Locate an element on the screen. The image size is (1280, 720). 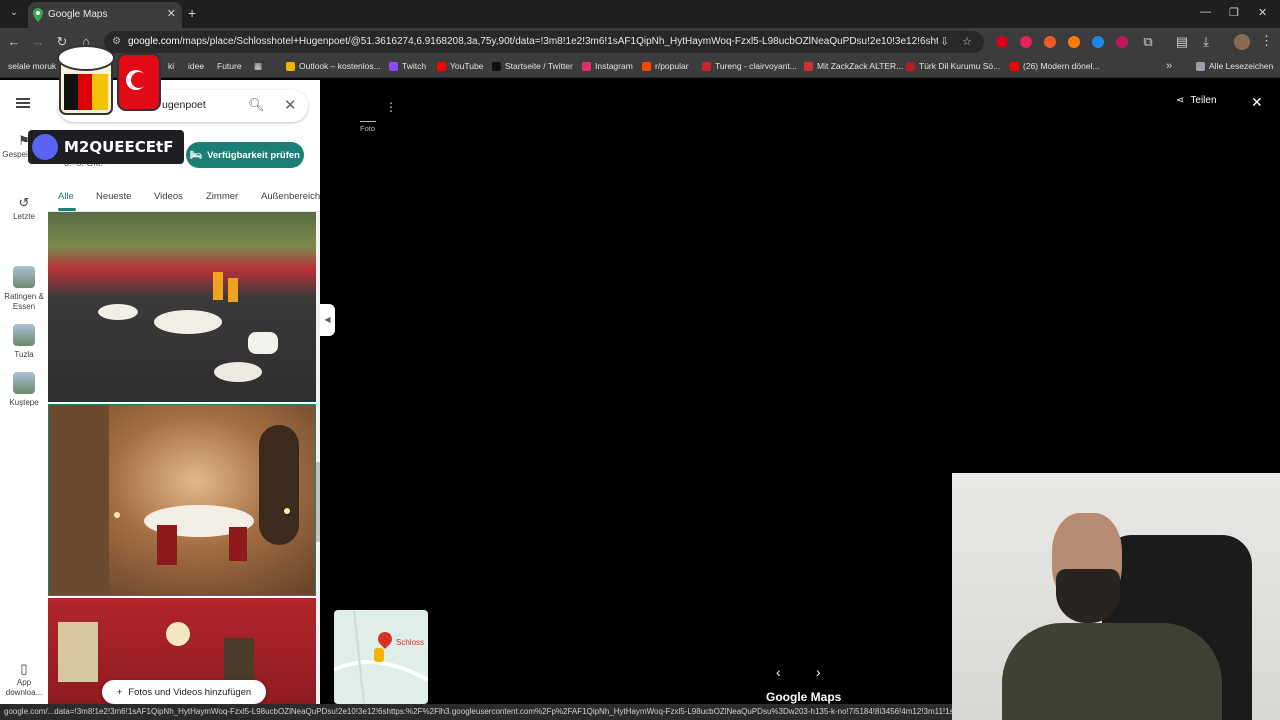
photo-thumbnail-selected is located at coordinates (182, 500).